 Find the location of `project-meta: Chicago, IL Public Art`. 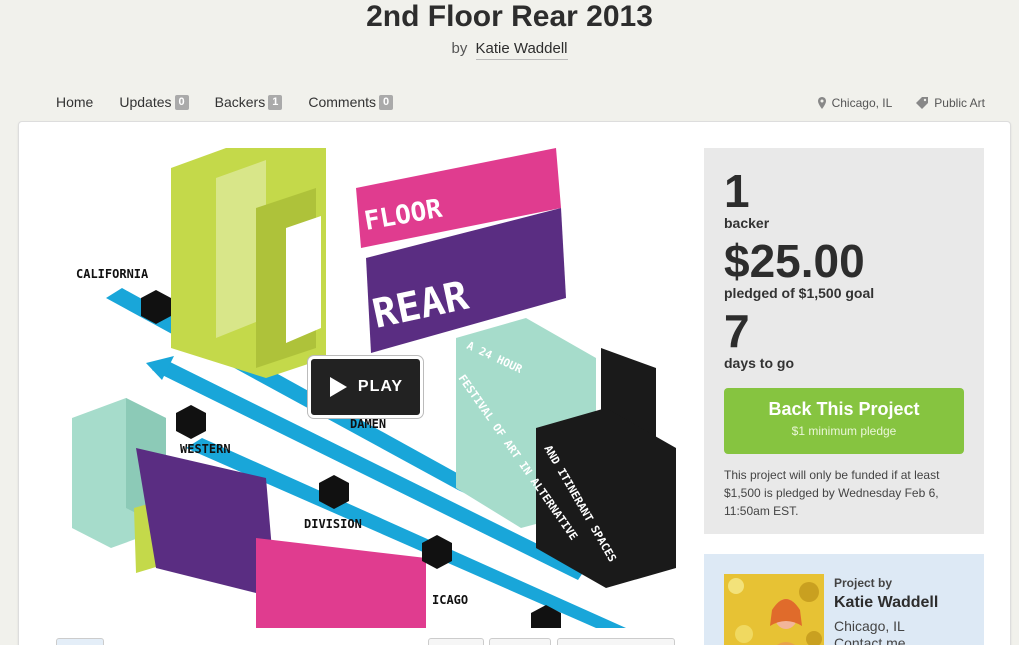

project-meta: Chicago, IL Public Art is located at coordinates (889, 103).